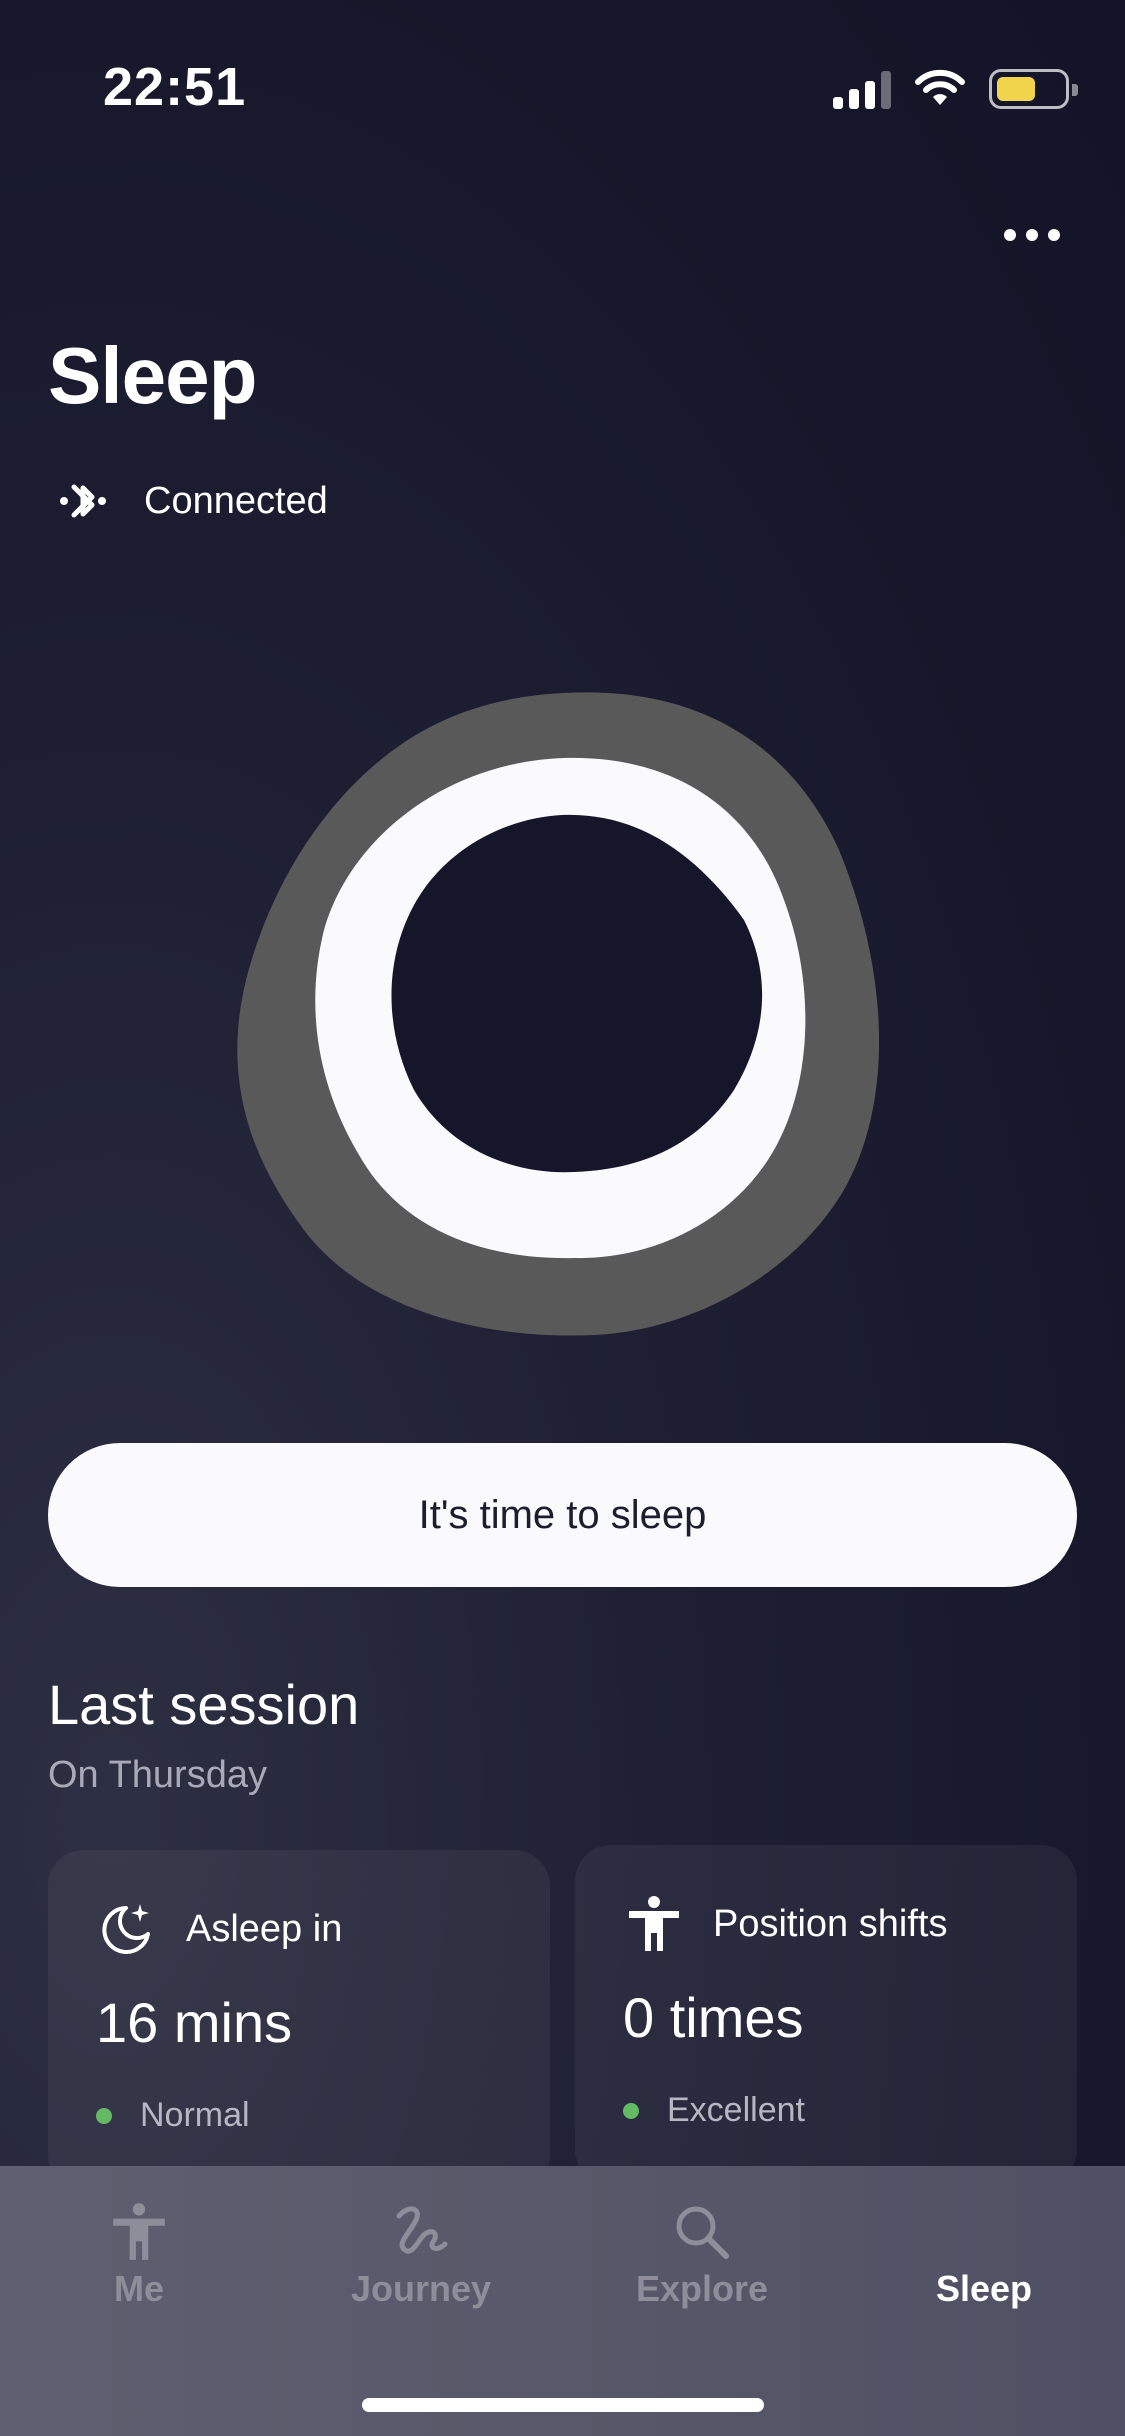 The width and height of the screenshot is (1125, 2436). Describe the element at coordinates (264, 1928) in the screenshot. I see `card-label: Asleep in` at that location.